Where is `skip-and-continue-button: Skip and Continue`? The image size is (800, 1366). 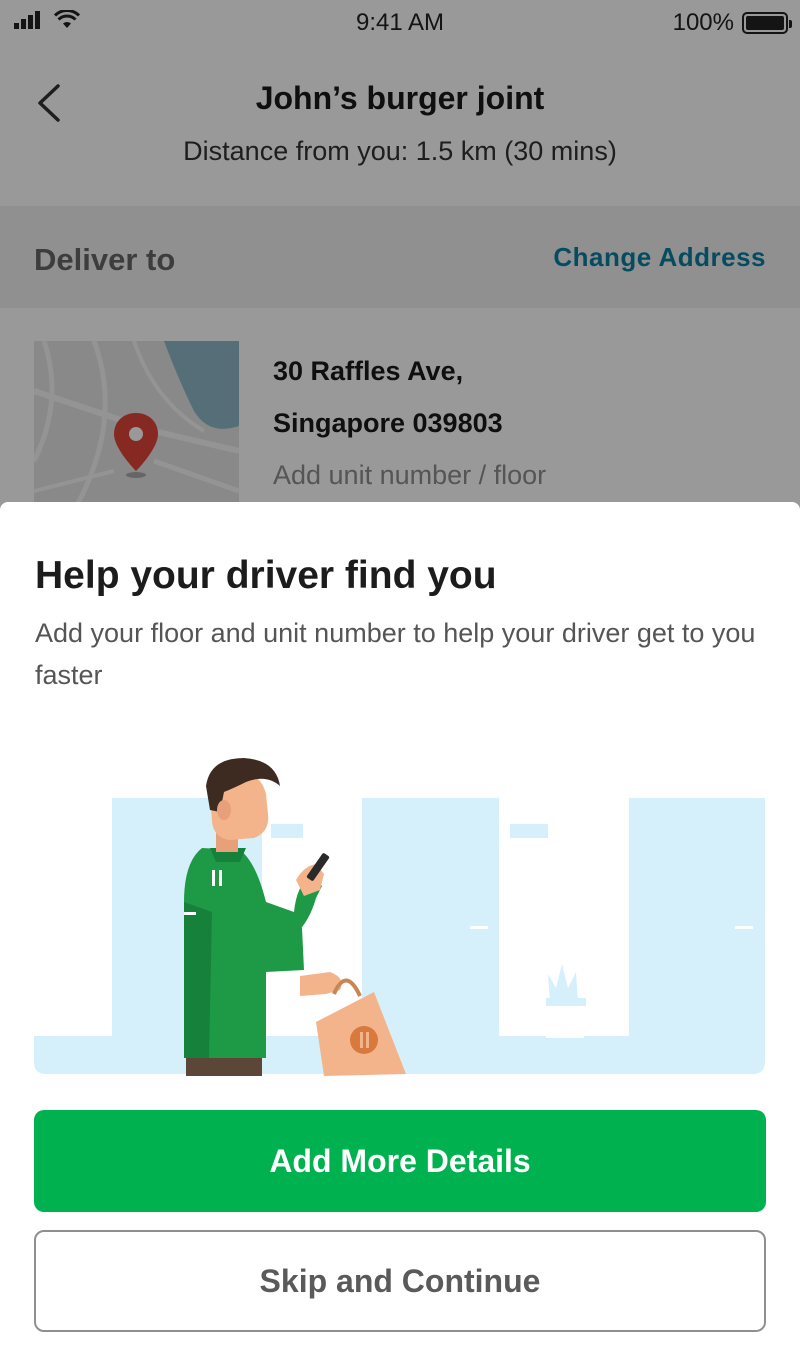
skip-and-continue-button: Skip and Continue is located at coordinates (400, 1281).